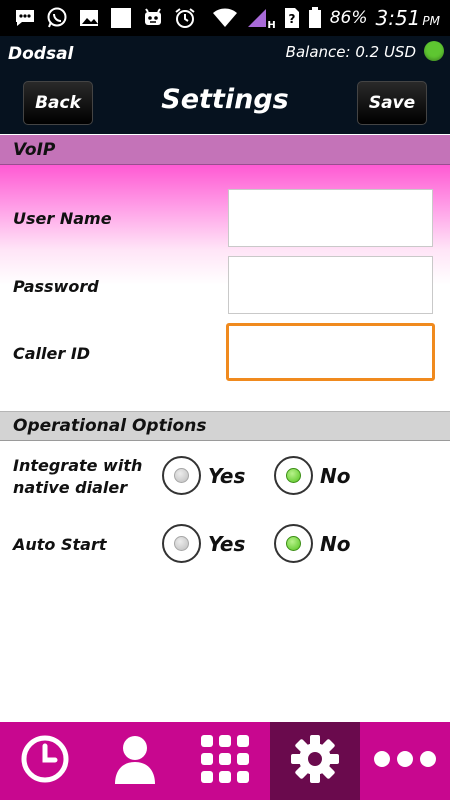 The width and height of the screenshot is (450, 800). I want to click on caller-id-input, so click(330, 352).